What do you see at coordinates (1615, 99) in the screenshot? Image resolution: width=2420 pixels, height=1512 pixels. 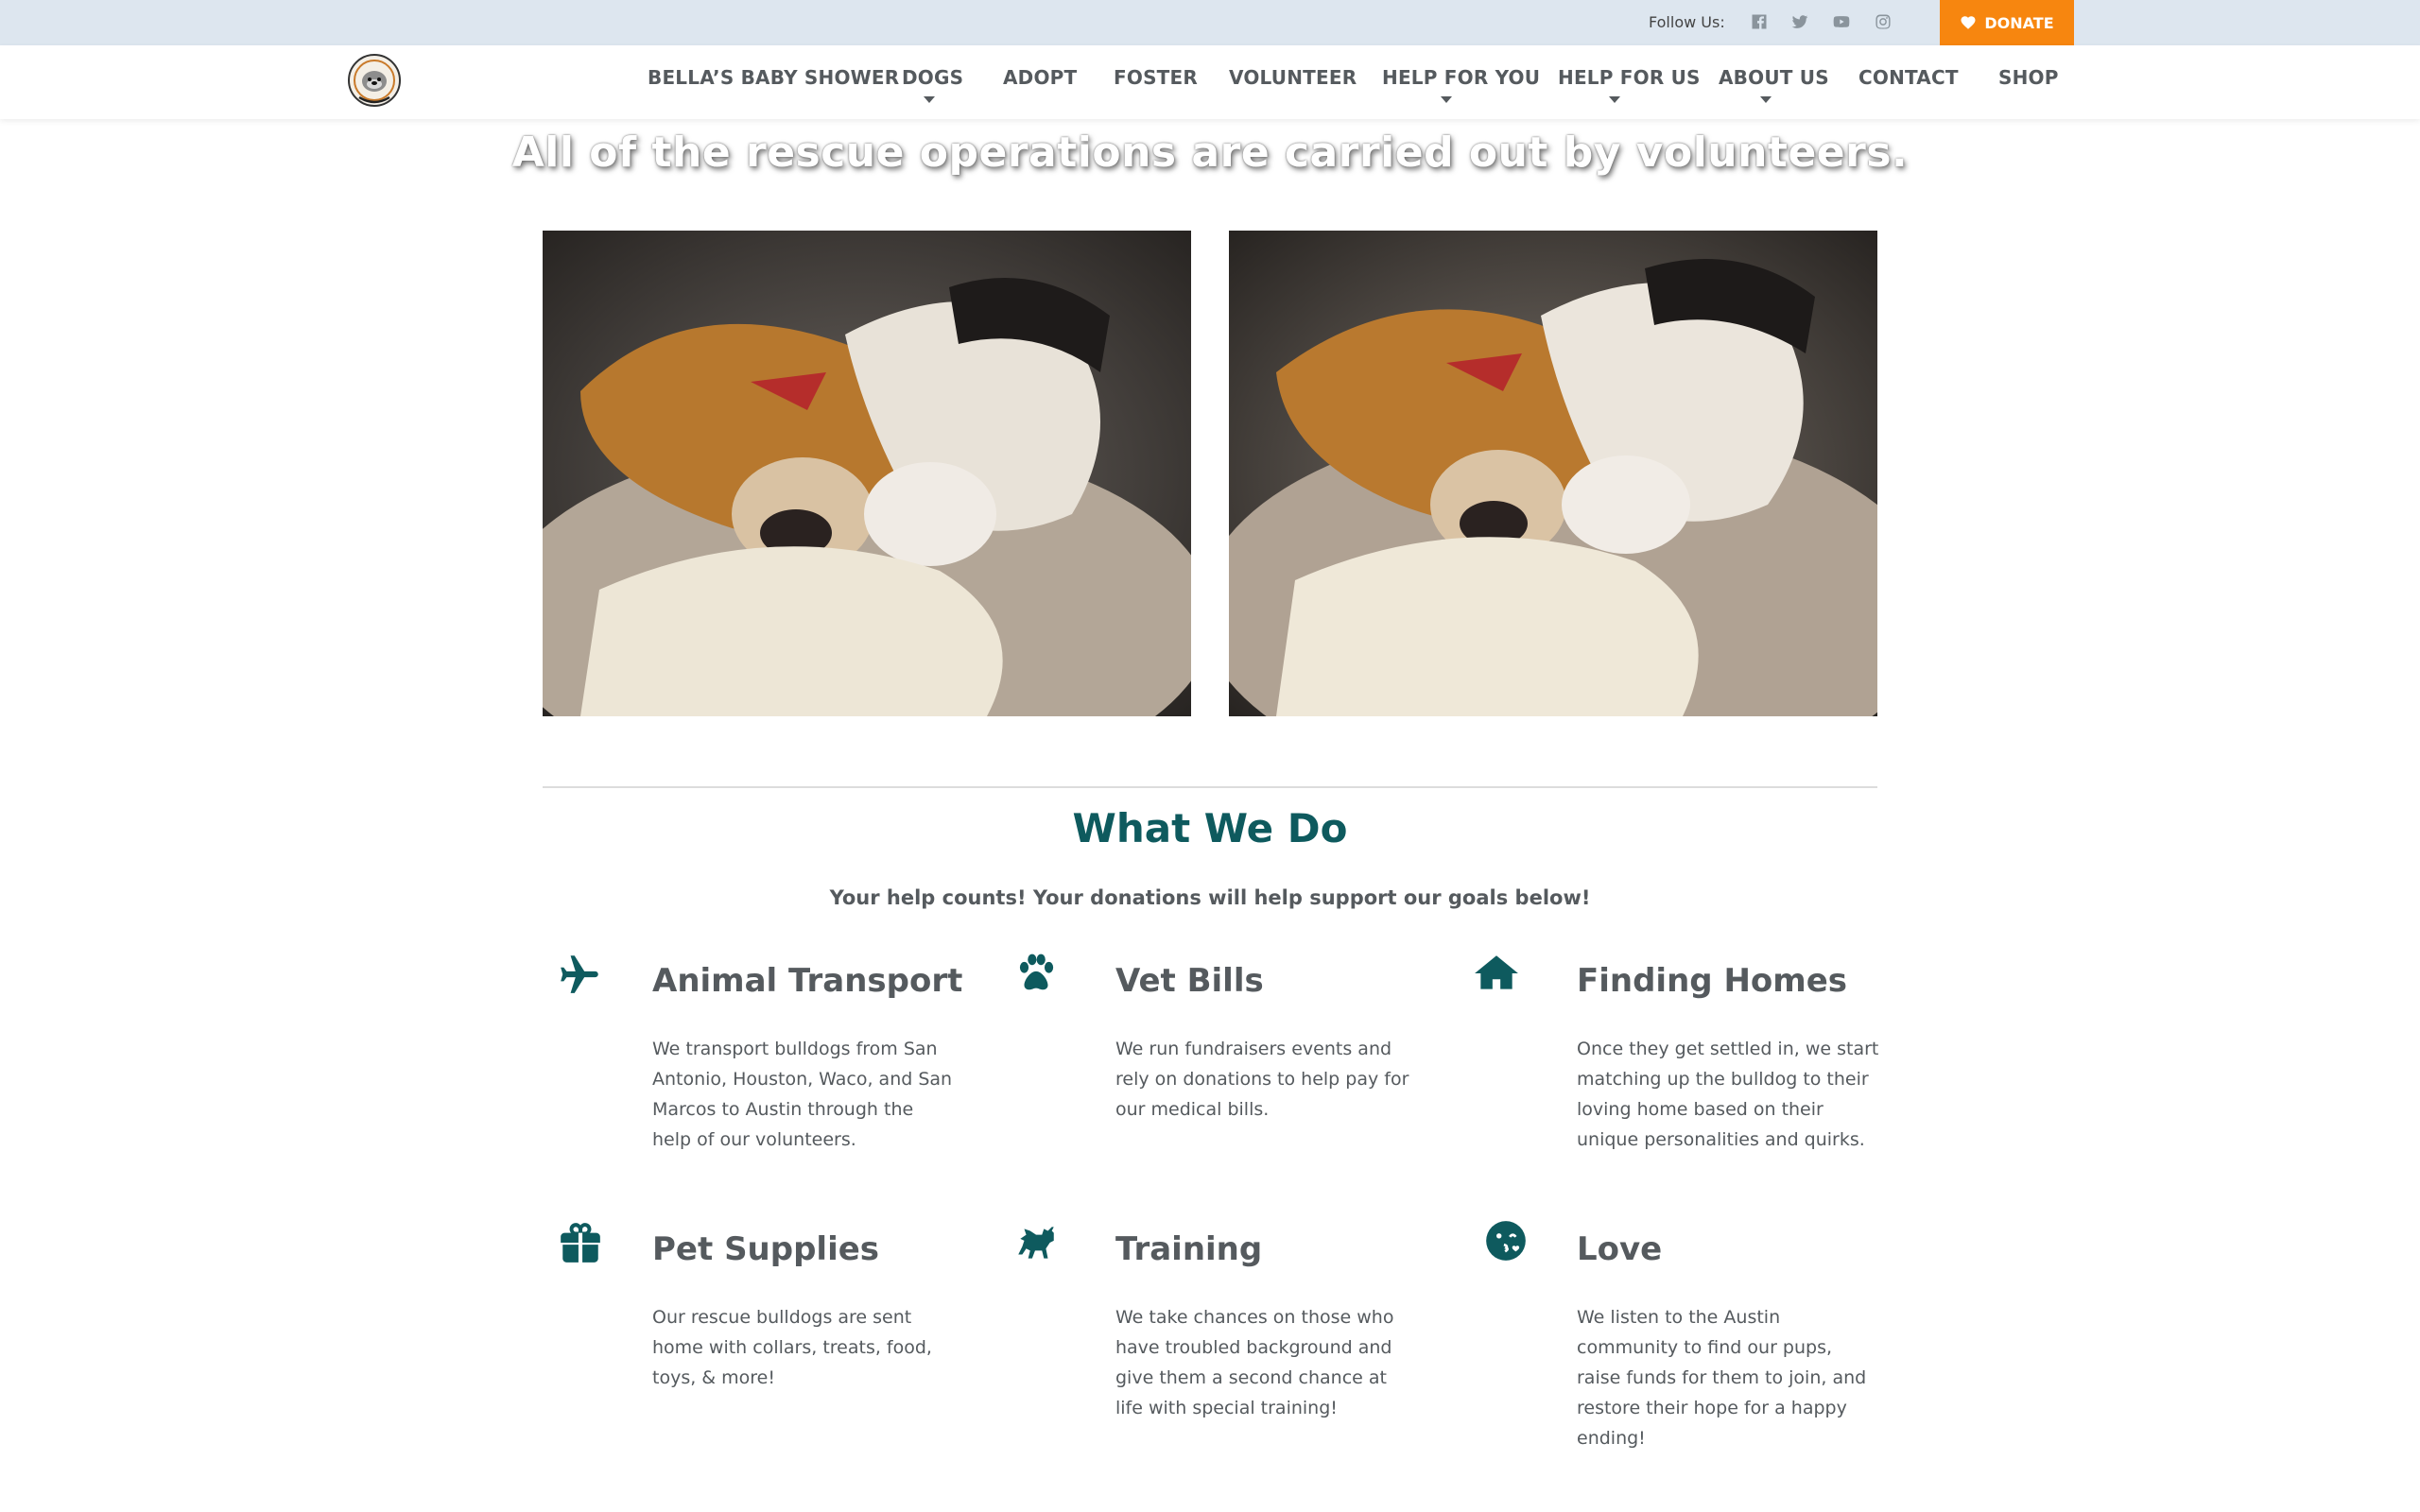 I see `help-for-us-dropdown-caret-icon` at bounding box center [1615, 99].